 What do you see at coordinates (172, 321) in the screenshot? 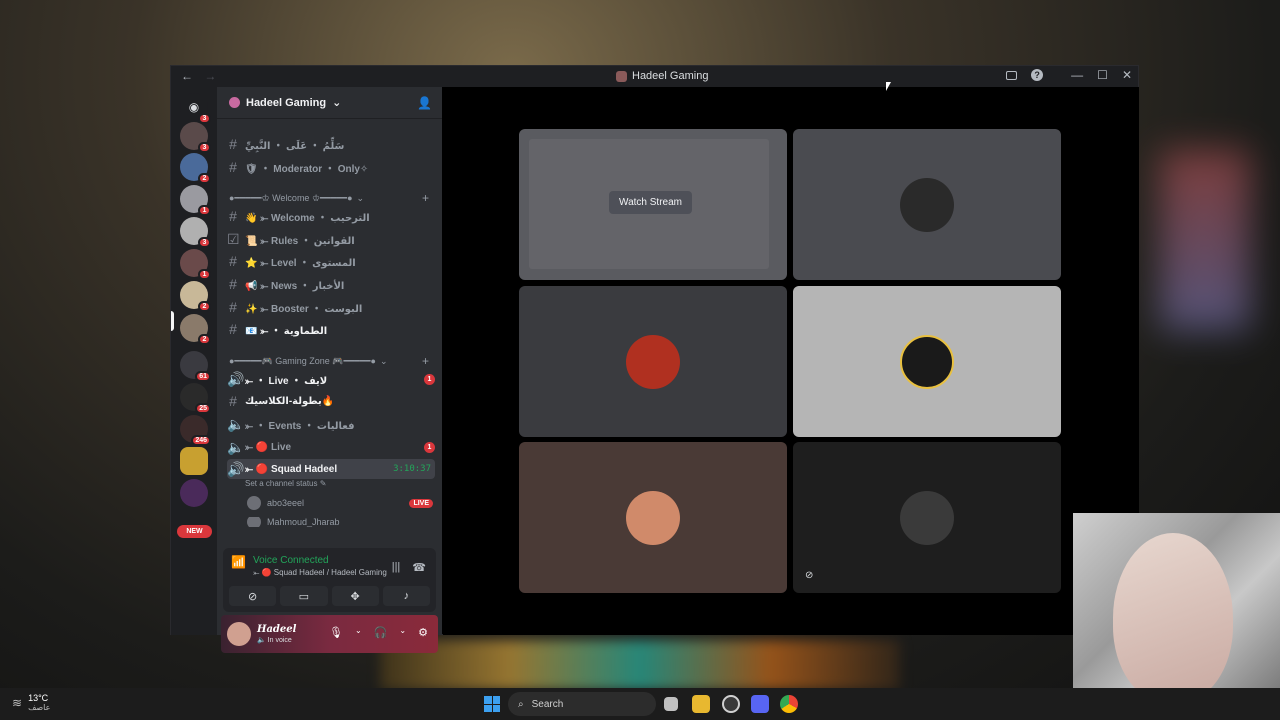
I see `selected-server-indicator` at bounding box center [172, 321].